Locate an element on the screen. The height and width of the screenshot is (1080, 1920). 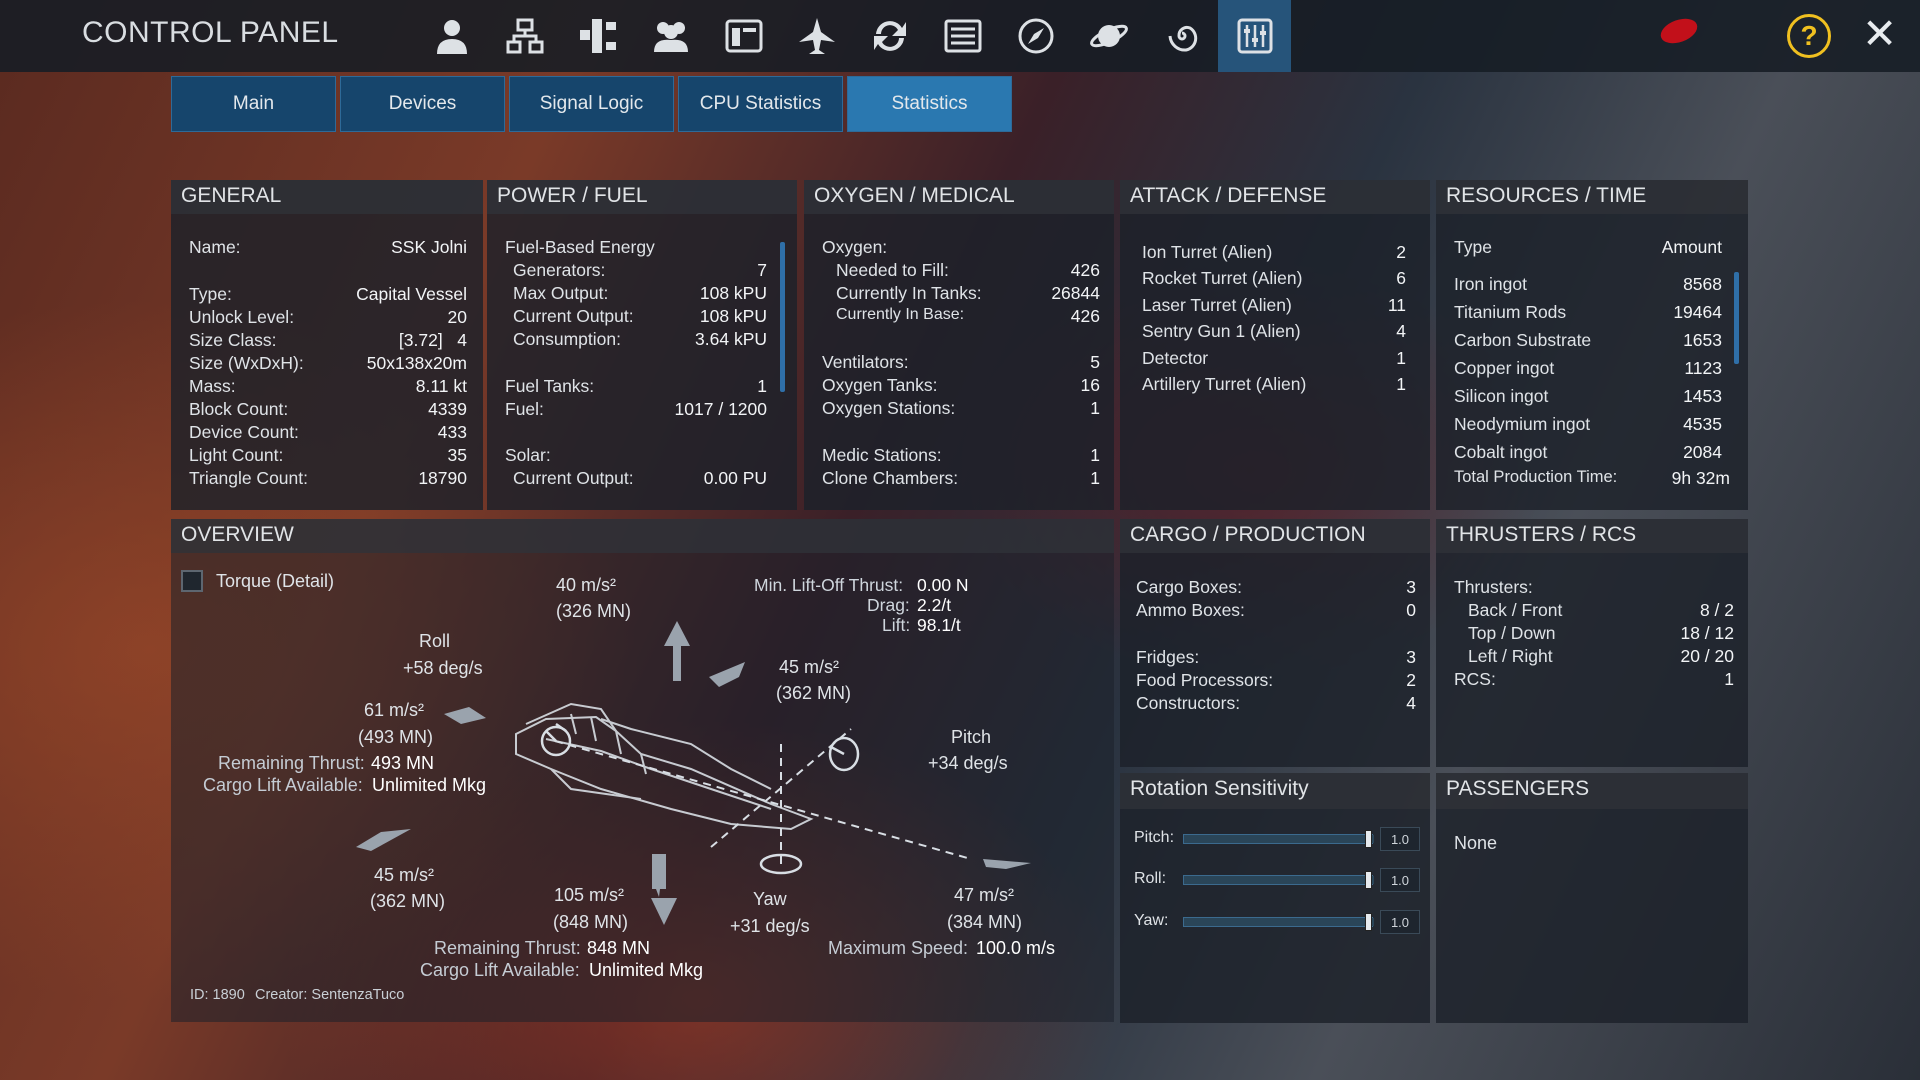
resource-name: Silicon ingot is located at coordinates (1501, 396).